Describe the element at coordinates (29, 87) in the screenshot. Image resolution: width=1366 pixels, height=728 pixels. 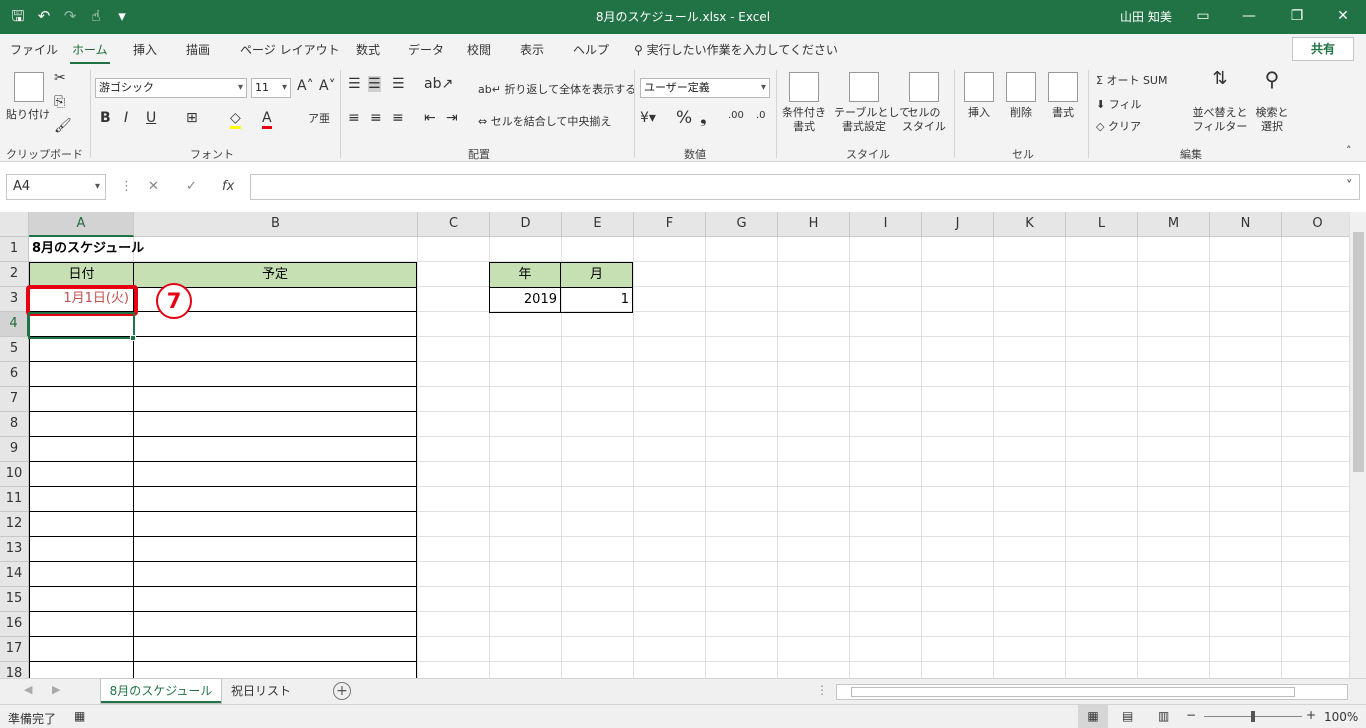
I see `paste-icon` at that location.